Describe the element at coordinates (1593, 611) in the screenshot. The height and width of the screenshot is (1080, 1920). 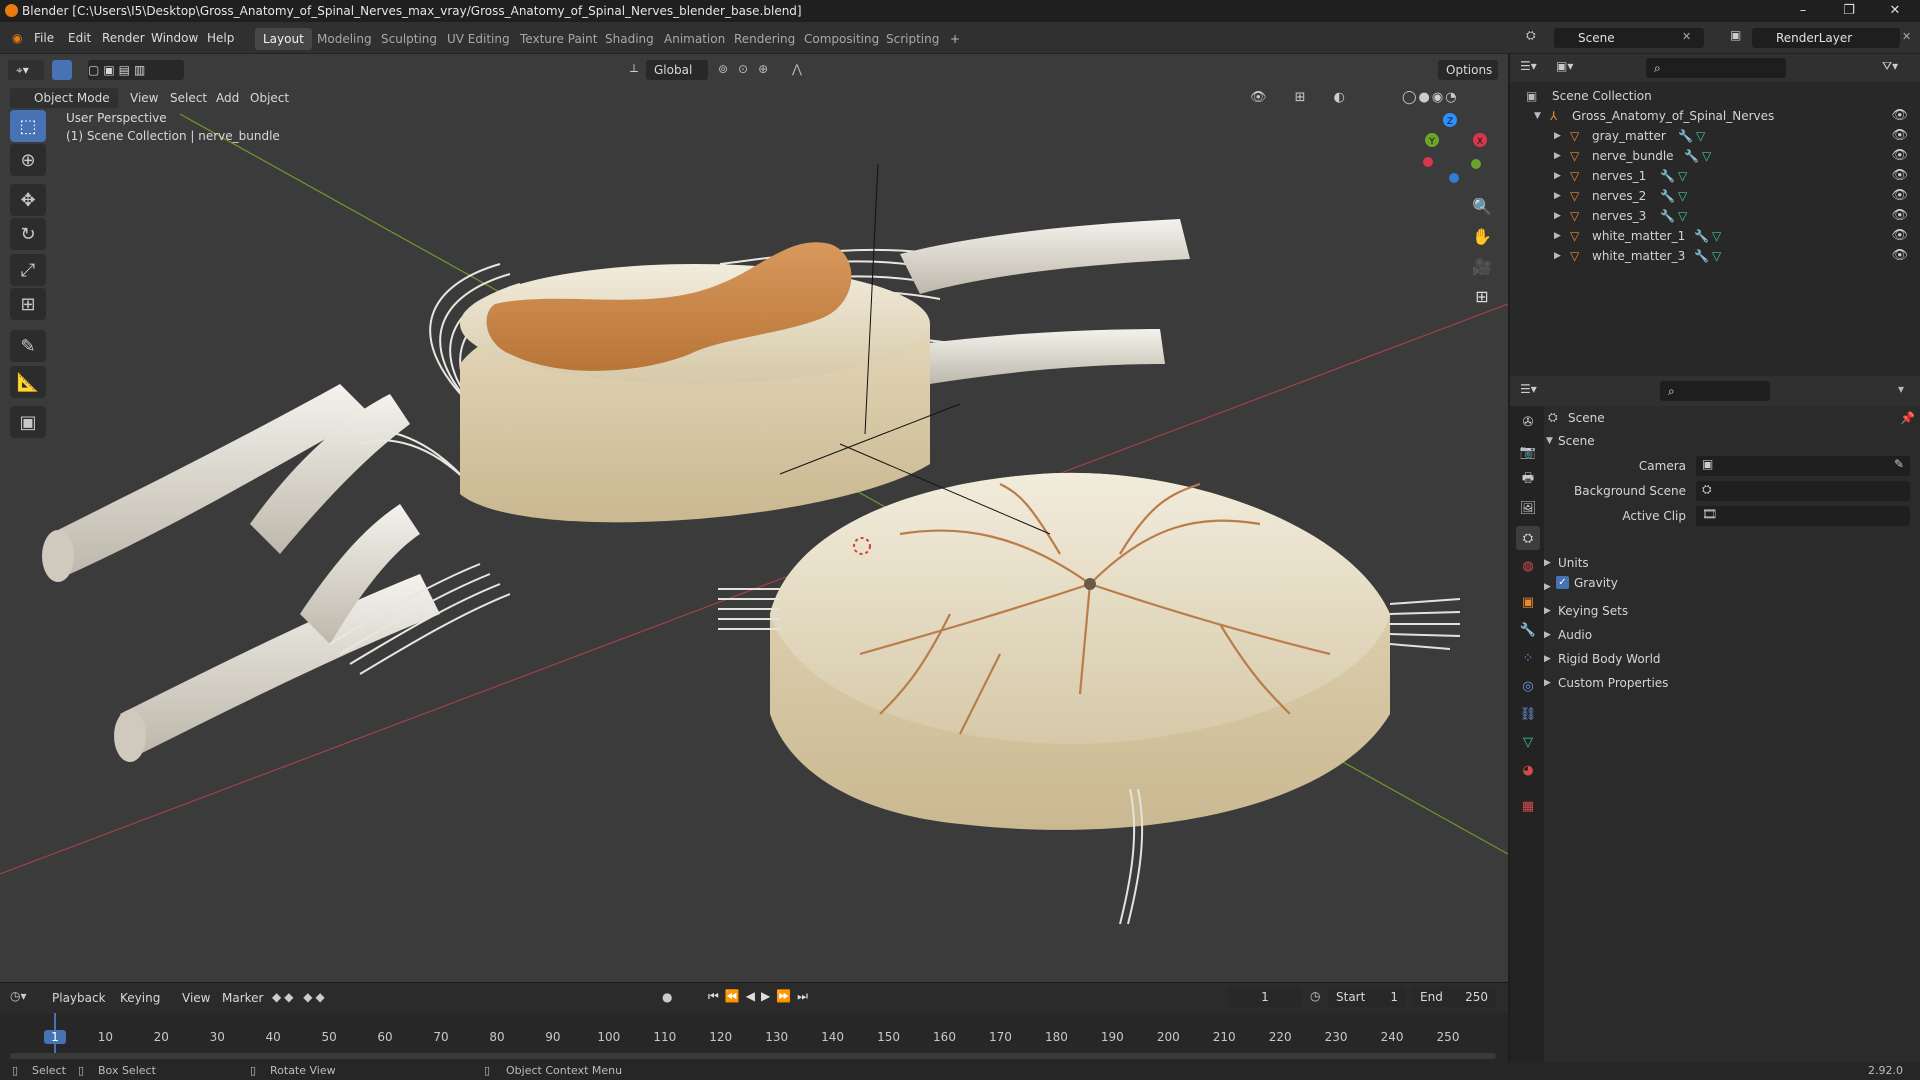
I see `keying-sets-section: Keying Sets` at that location.